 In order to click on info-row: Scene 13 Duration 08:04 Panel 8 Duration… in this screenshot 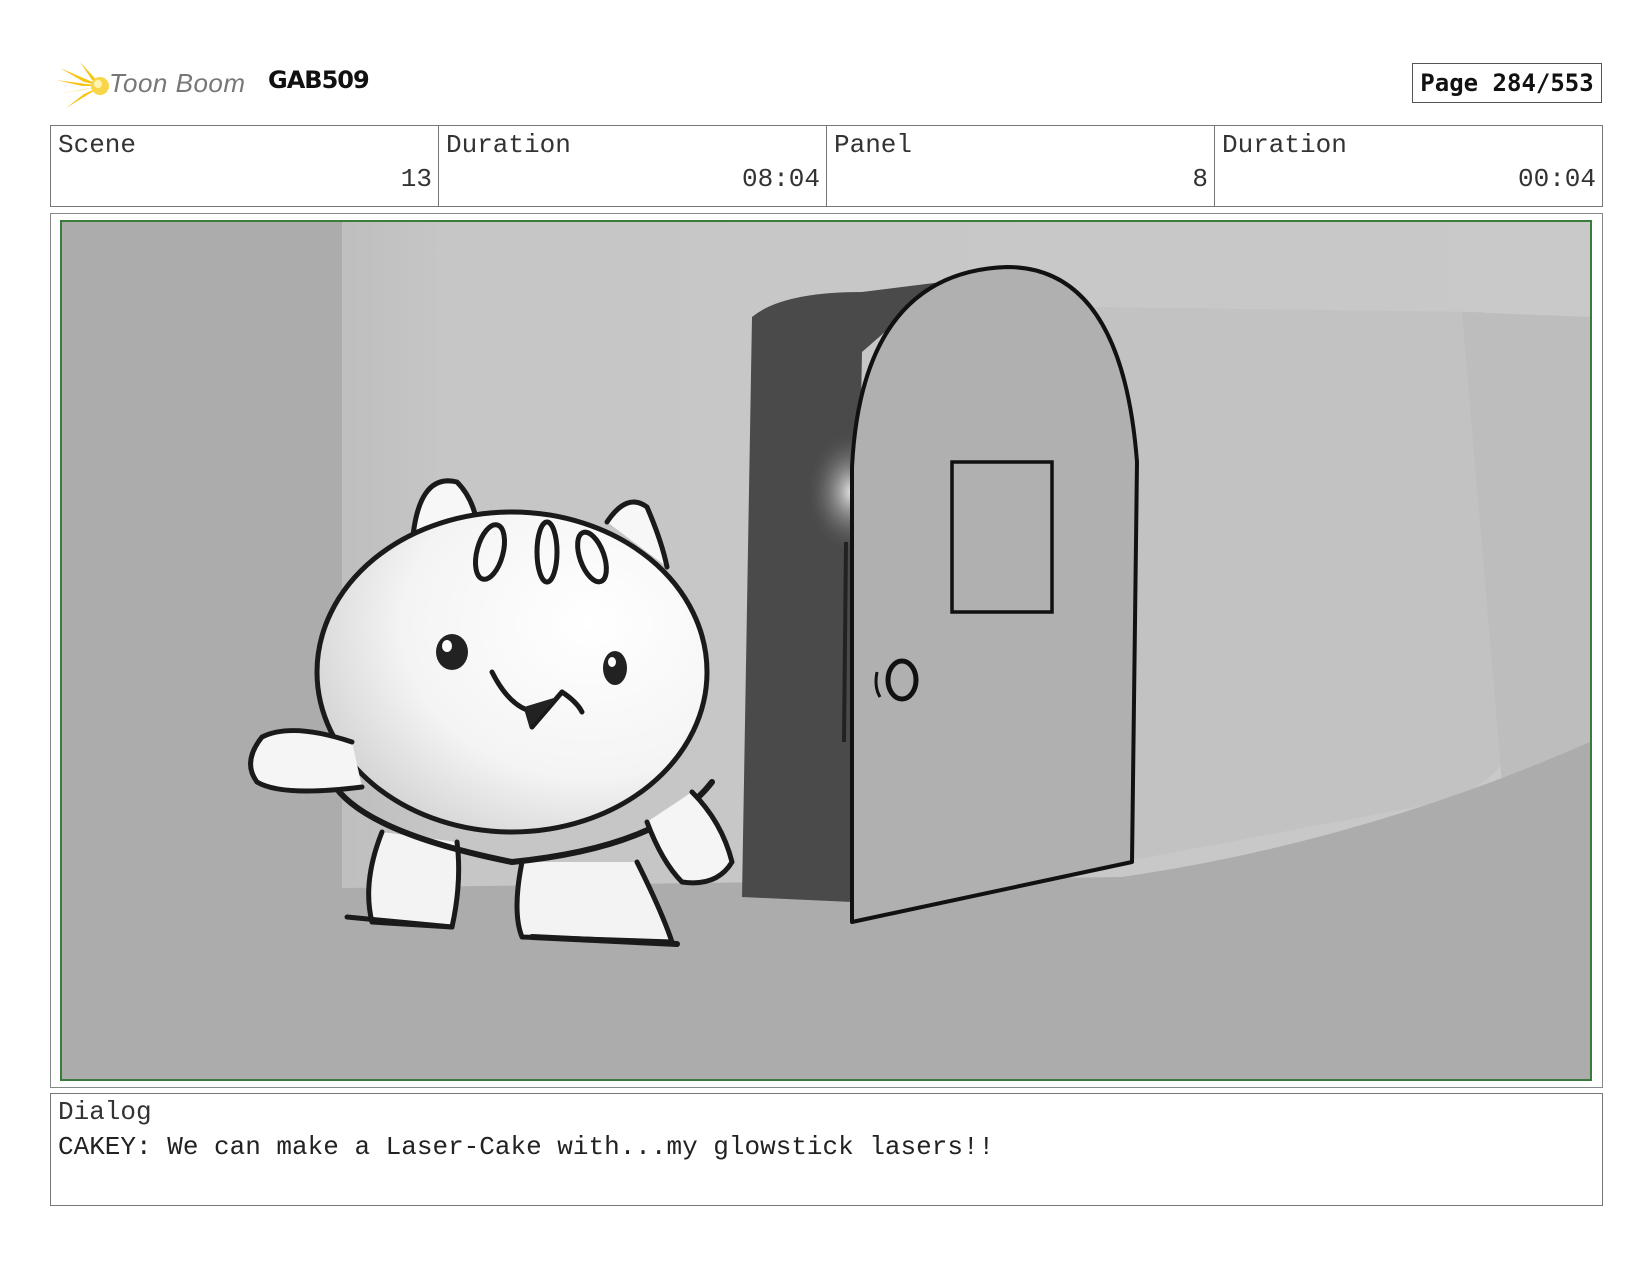, I will do `click(826, 166)`.